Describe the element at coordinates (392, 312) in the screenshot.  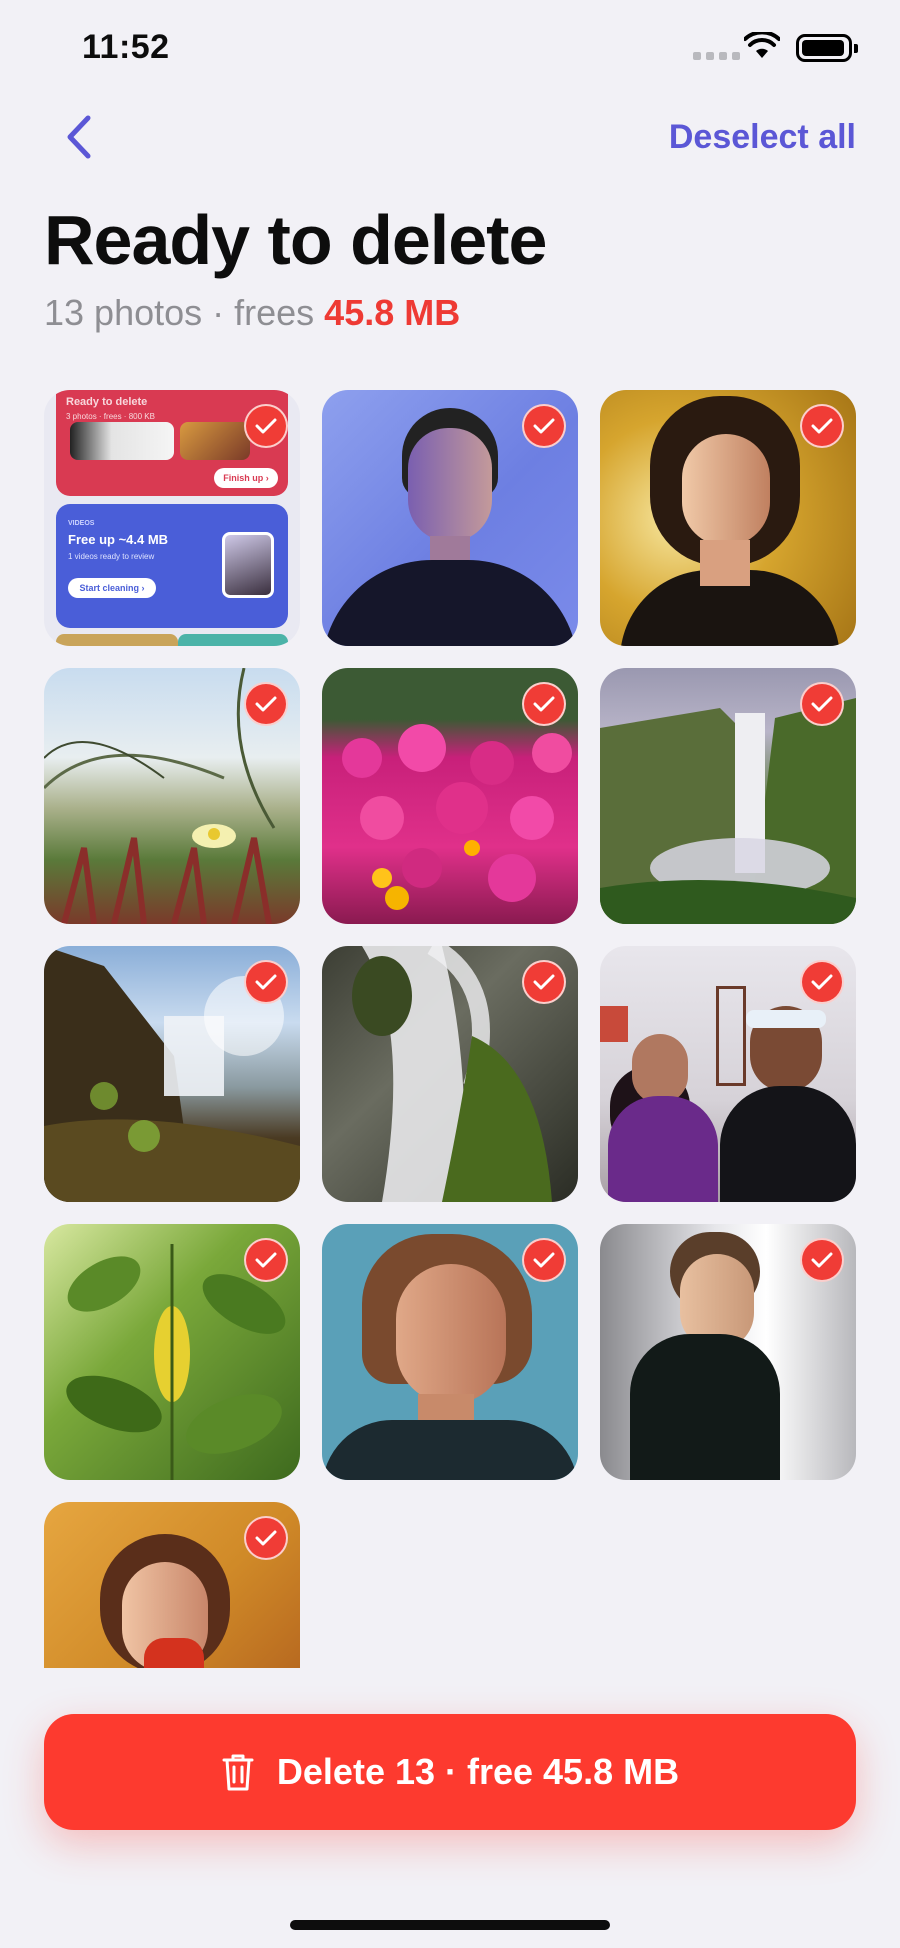
I see `free-size-text: 45.8 MB` at that location.